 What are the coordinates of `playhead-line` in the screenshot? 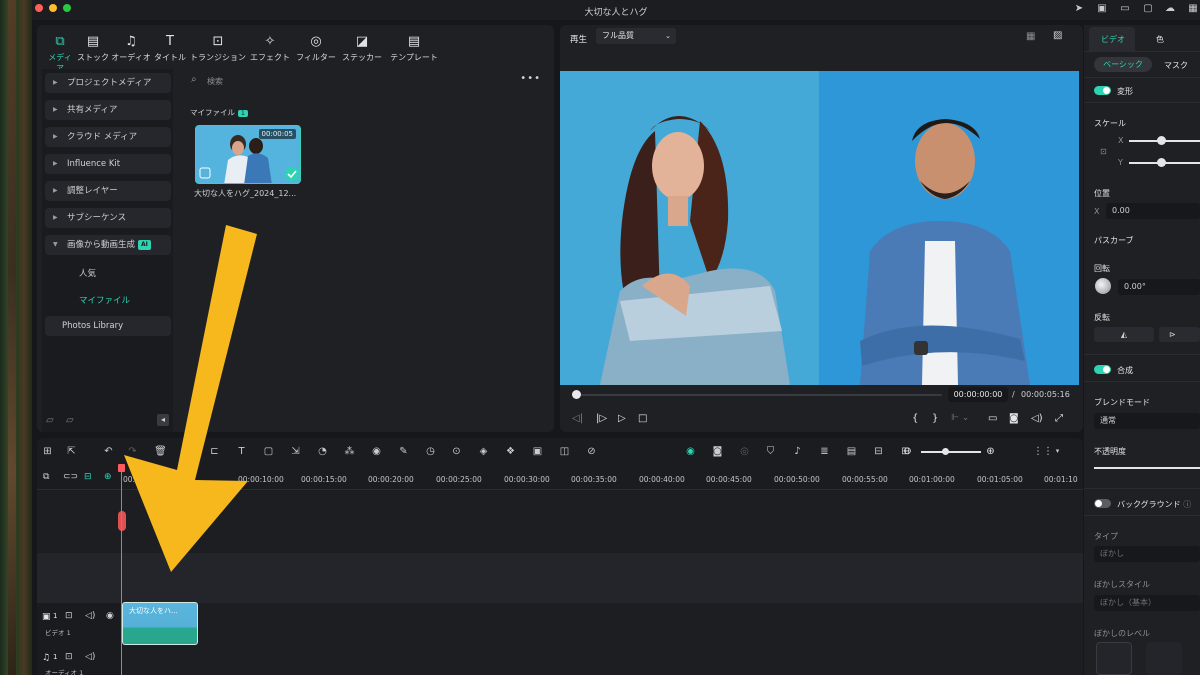 It's located at (121, 569).